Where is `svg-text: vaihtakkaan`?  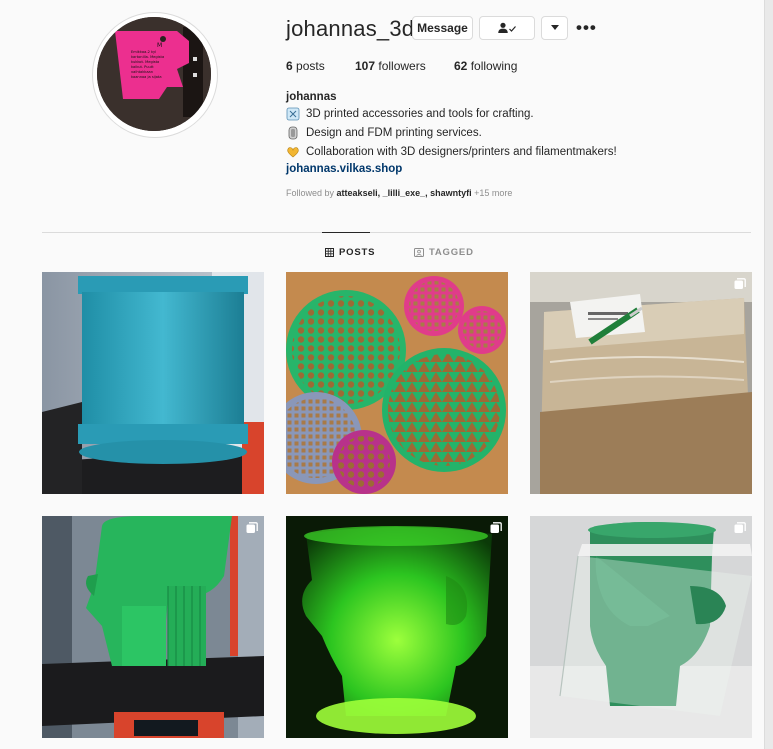
svg-text: vaihtakkaan is located at coordinates (142, 72).